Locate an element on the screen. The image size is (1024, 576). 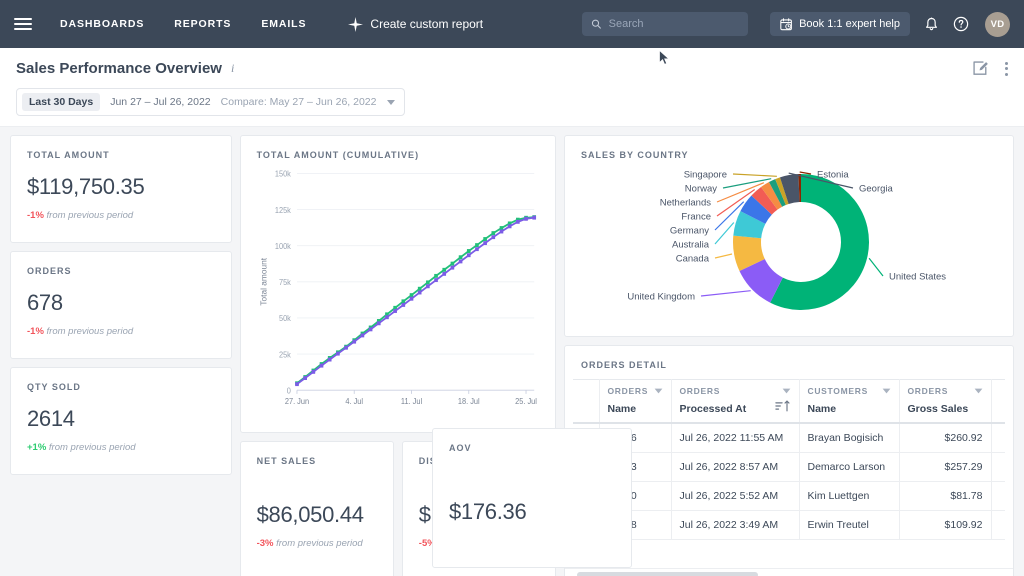
donut-slice-label: Australia is located at coordinates (691, 245).